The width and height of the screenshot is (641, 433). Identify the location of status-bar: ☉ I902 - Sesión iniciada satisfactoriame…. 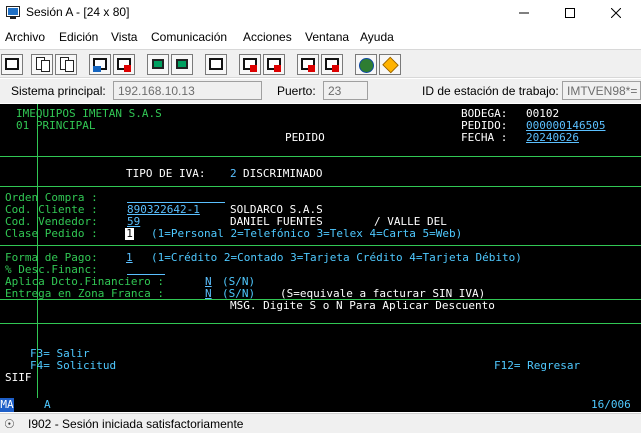
(320, 423).